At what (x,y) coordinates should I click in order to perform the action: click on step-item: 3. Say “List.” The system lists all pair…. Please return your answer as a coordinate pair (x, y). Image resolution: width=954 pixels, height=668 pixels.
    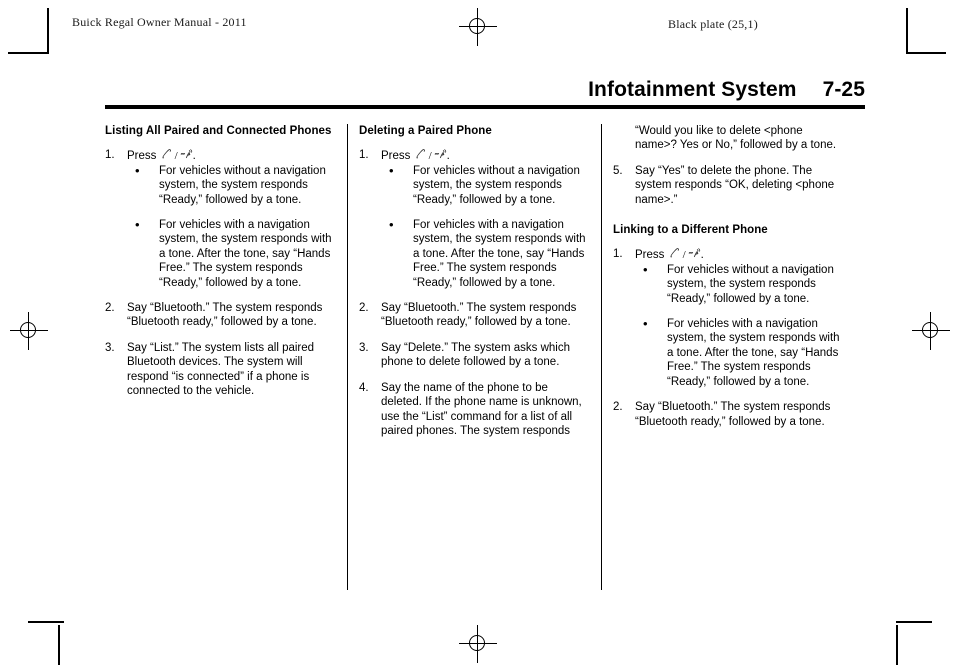
    Looking at the image, I should click on (221, 370).